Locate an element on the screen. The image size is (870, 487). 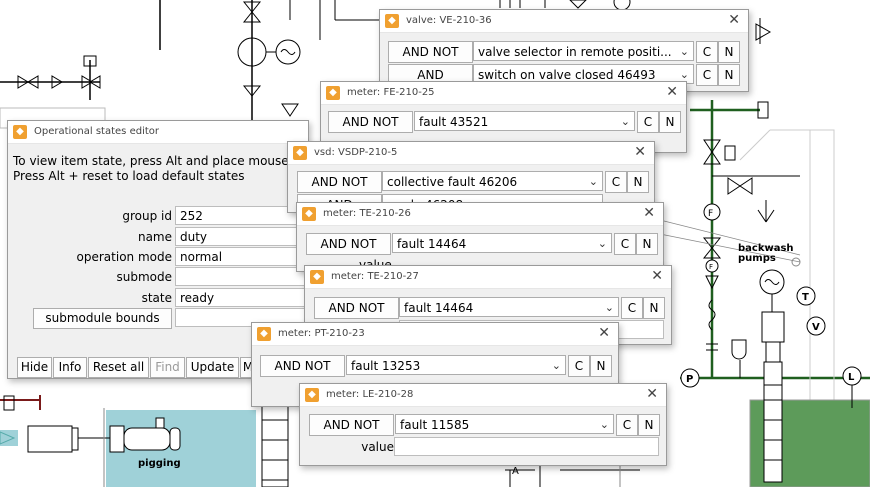
pt-c-button: C is located at coordinates (579, 366).